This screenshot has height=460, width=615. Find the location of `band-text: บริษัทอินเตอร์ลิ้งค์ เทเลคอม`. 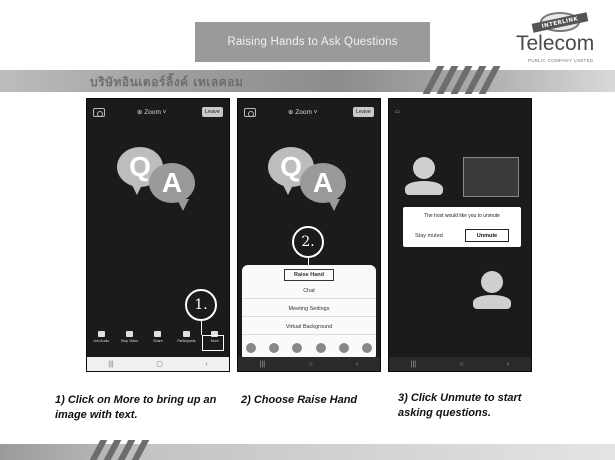

band-text: บริษัทอินเตอร์ลิ้งค์ เทเลคอม is located at coordinates (167, 82).